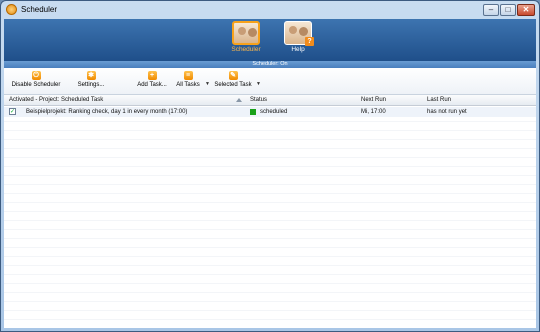 The image size is (540, 332). I want to click on list-icon: ≡, so click(188, 75).